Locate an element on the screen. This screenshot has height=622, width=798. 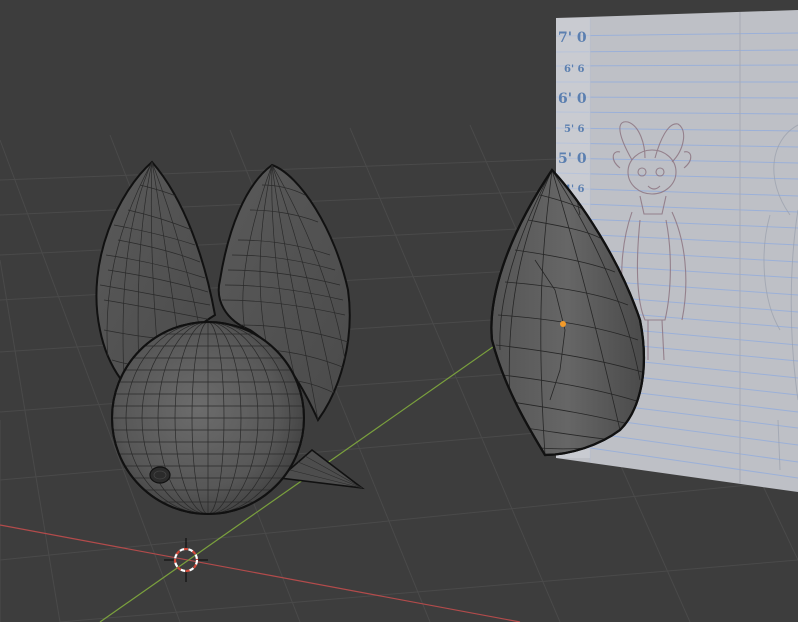
height-label-6-0: 6' 0 is located at coordinates (572, 99).